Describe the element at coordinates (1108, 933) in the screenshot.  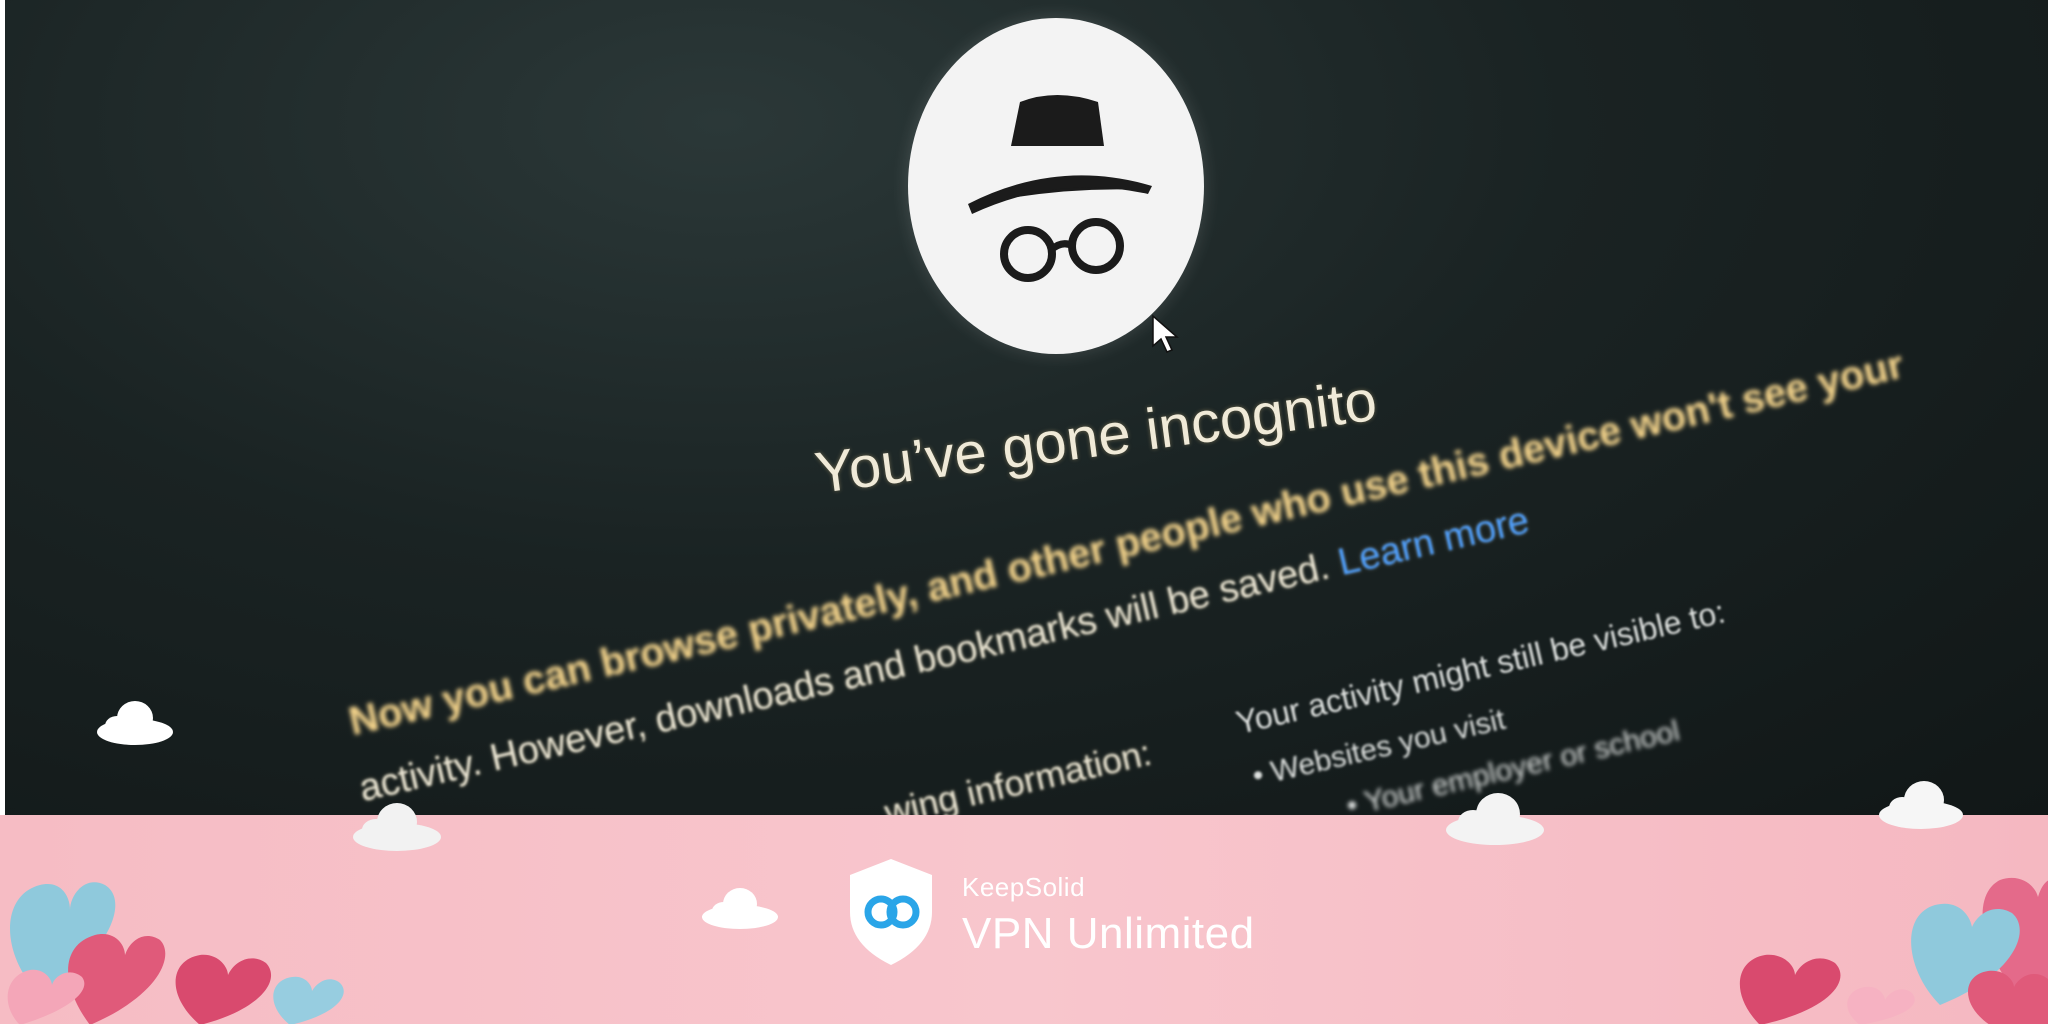
I see `brand-product: VPN Unlimited` at that location.